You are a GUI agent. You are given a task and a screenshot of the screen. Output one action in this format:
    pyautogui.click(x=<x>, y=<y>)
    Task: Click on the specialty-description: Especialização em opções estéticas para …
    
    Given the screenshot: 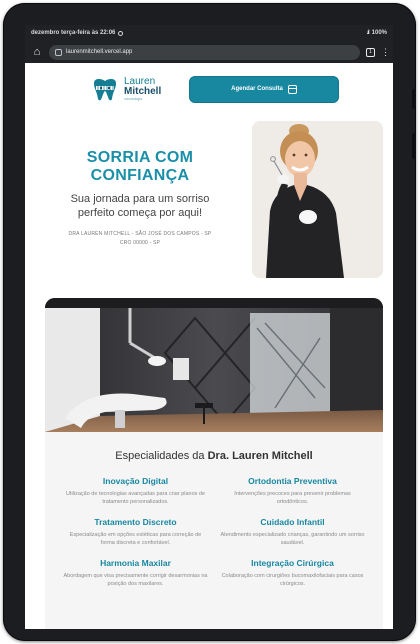 What is the action you would take?
    pyautogui.click(x=135, y=539)
    